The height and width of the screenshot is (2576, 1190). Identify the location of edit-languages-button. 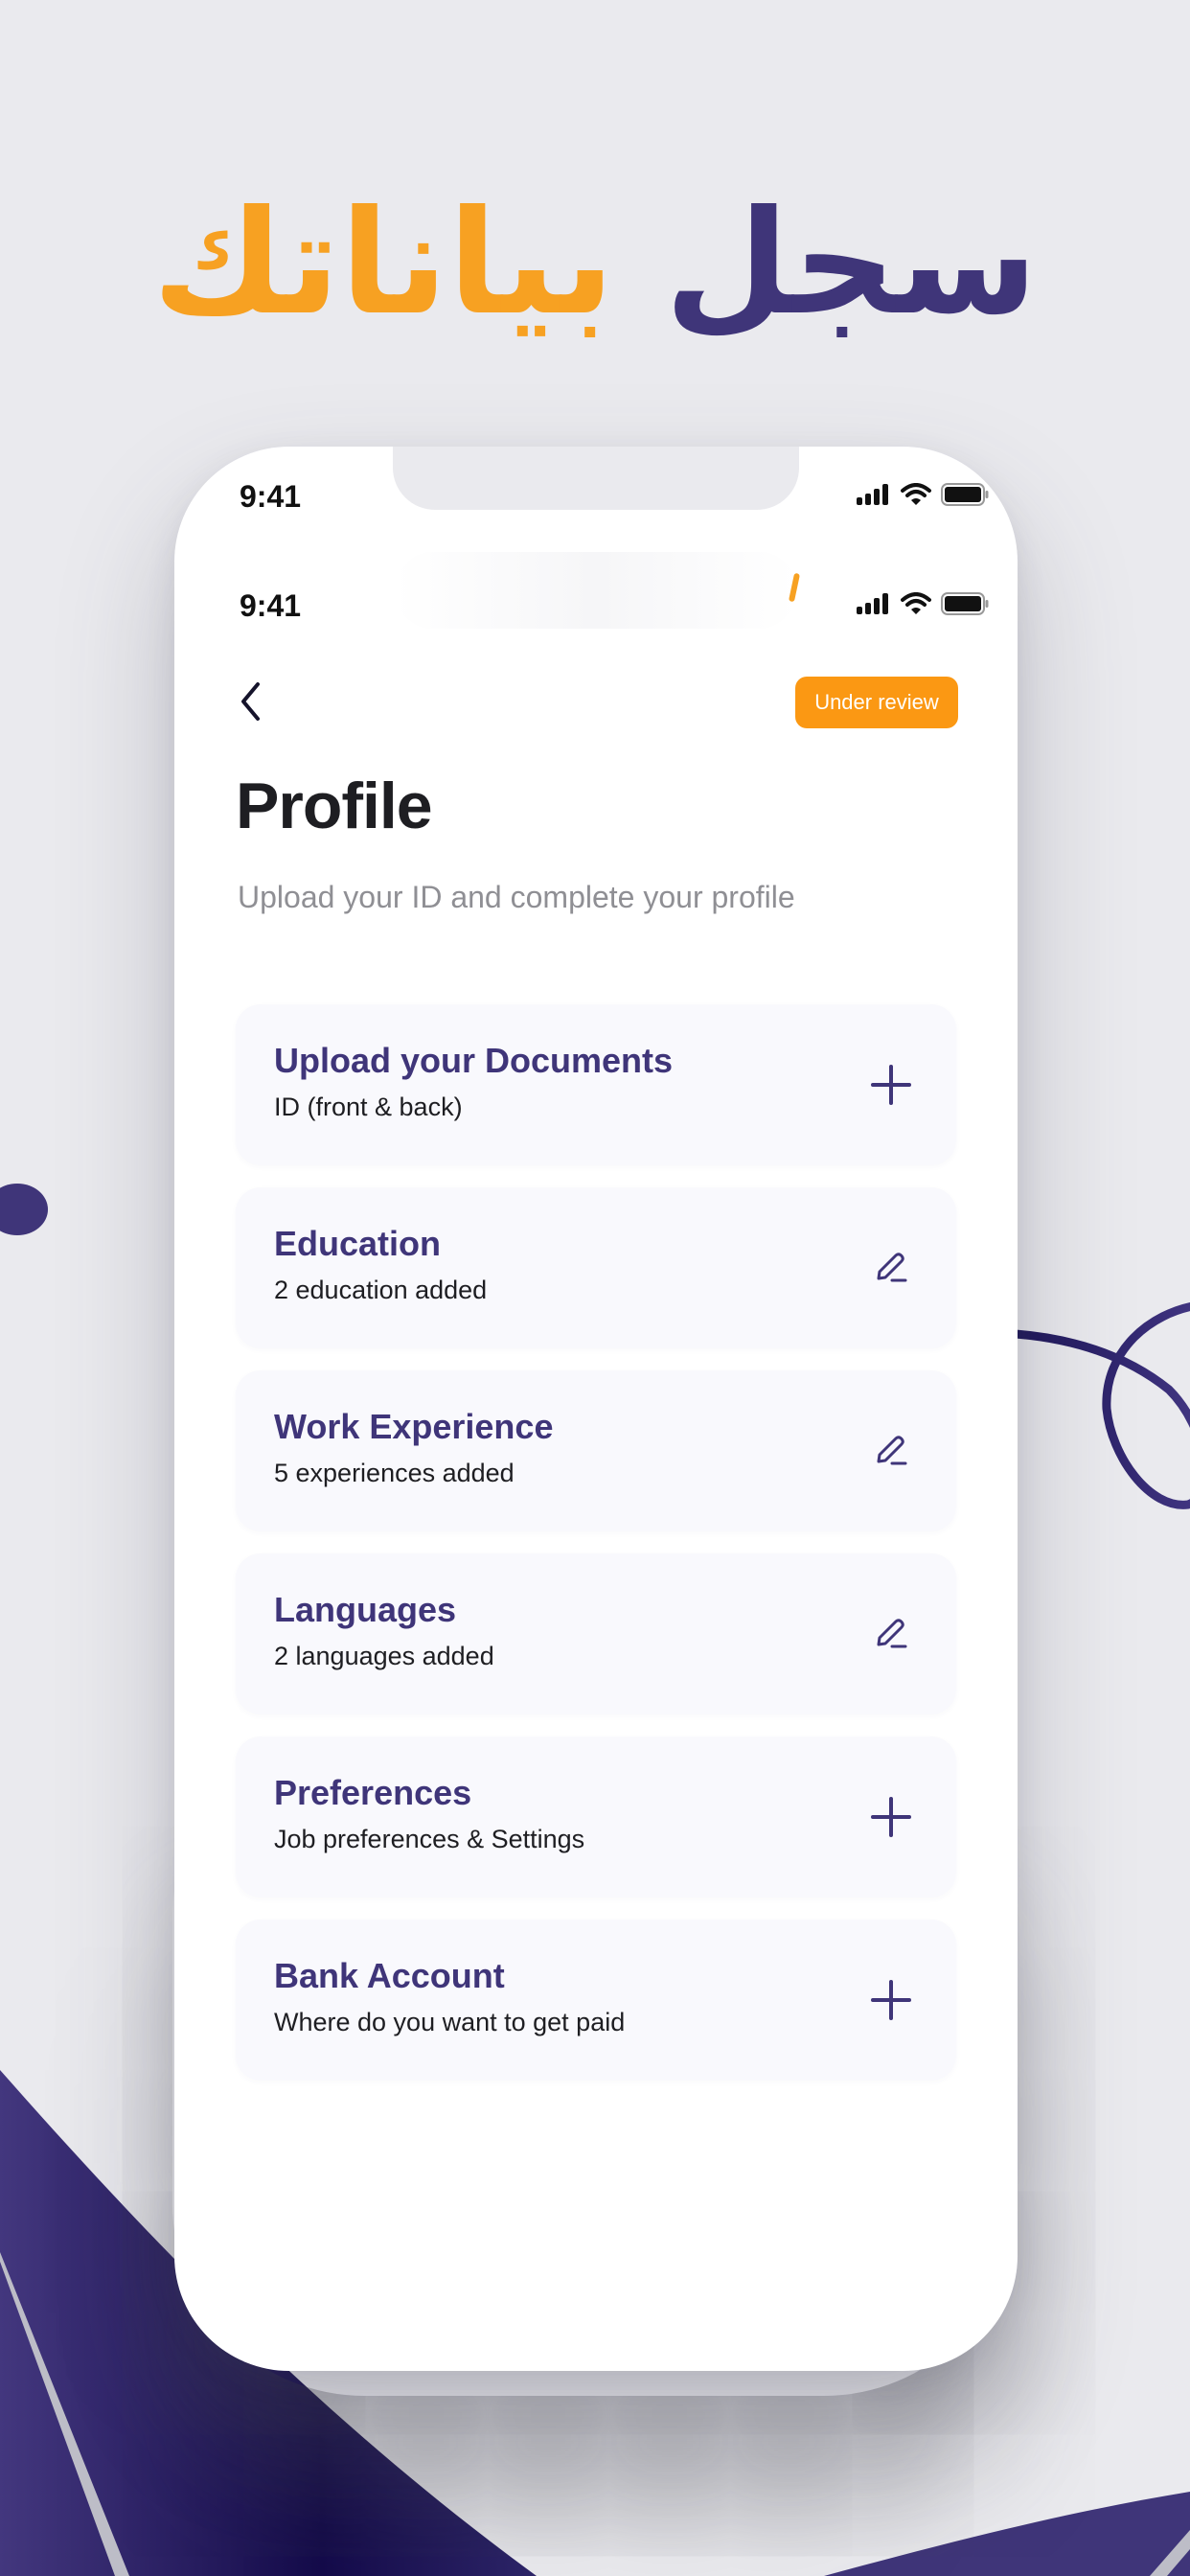
(891, 1634).